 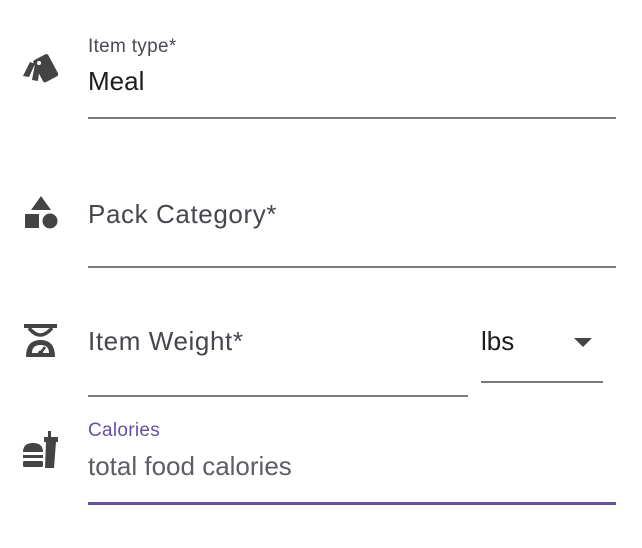 I want to click on weight-unit-select: lbs, so click(x=542, y=350).